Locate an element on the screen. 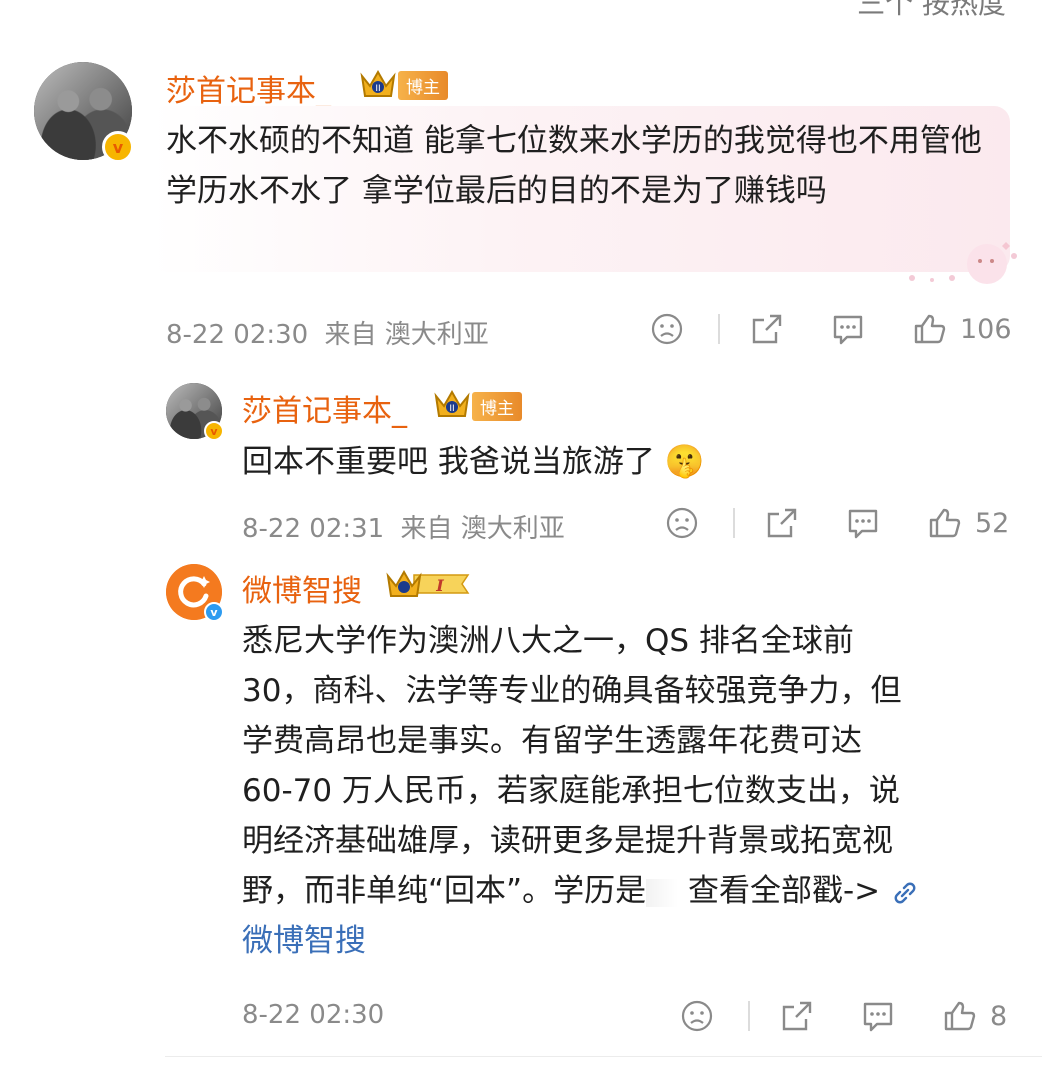 This screenshot has width=1042, height=1082. text-line: 悉尼大学作为澳洲八大之一，QS 排名全球前 is located at coordinates (548, 641).